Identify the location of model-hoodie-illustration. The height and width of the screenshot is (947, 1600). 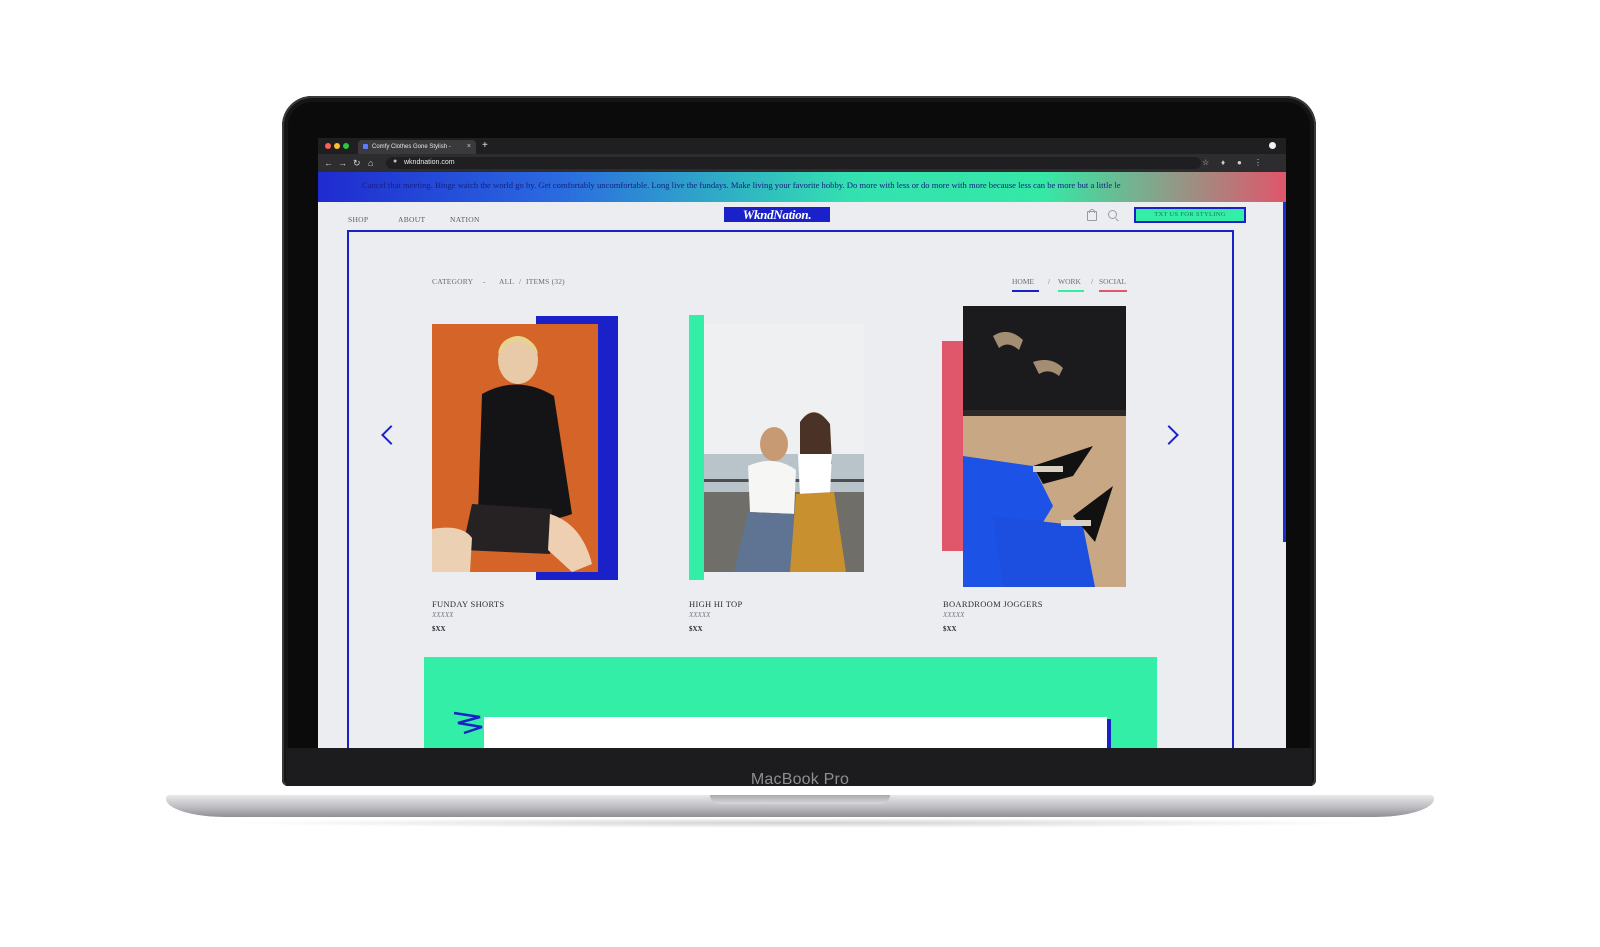
(515, 448).